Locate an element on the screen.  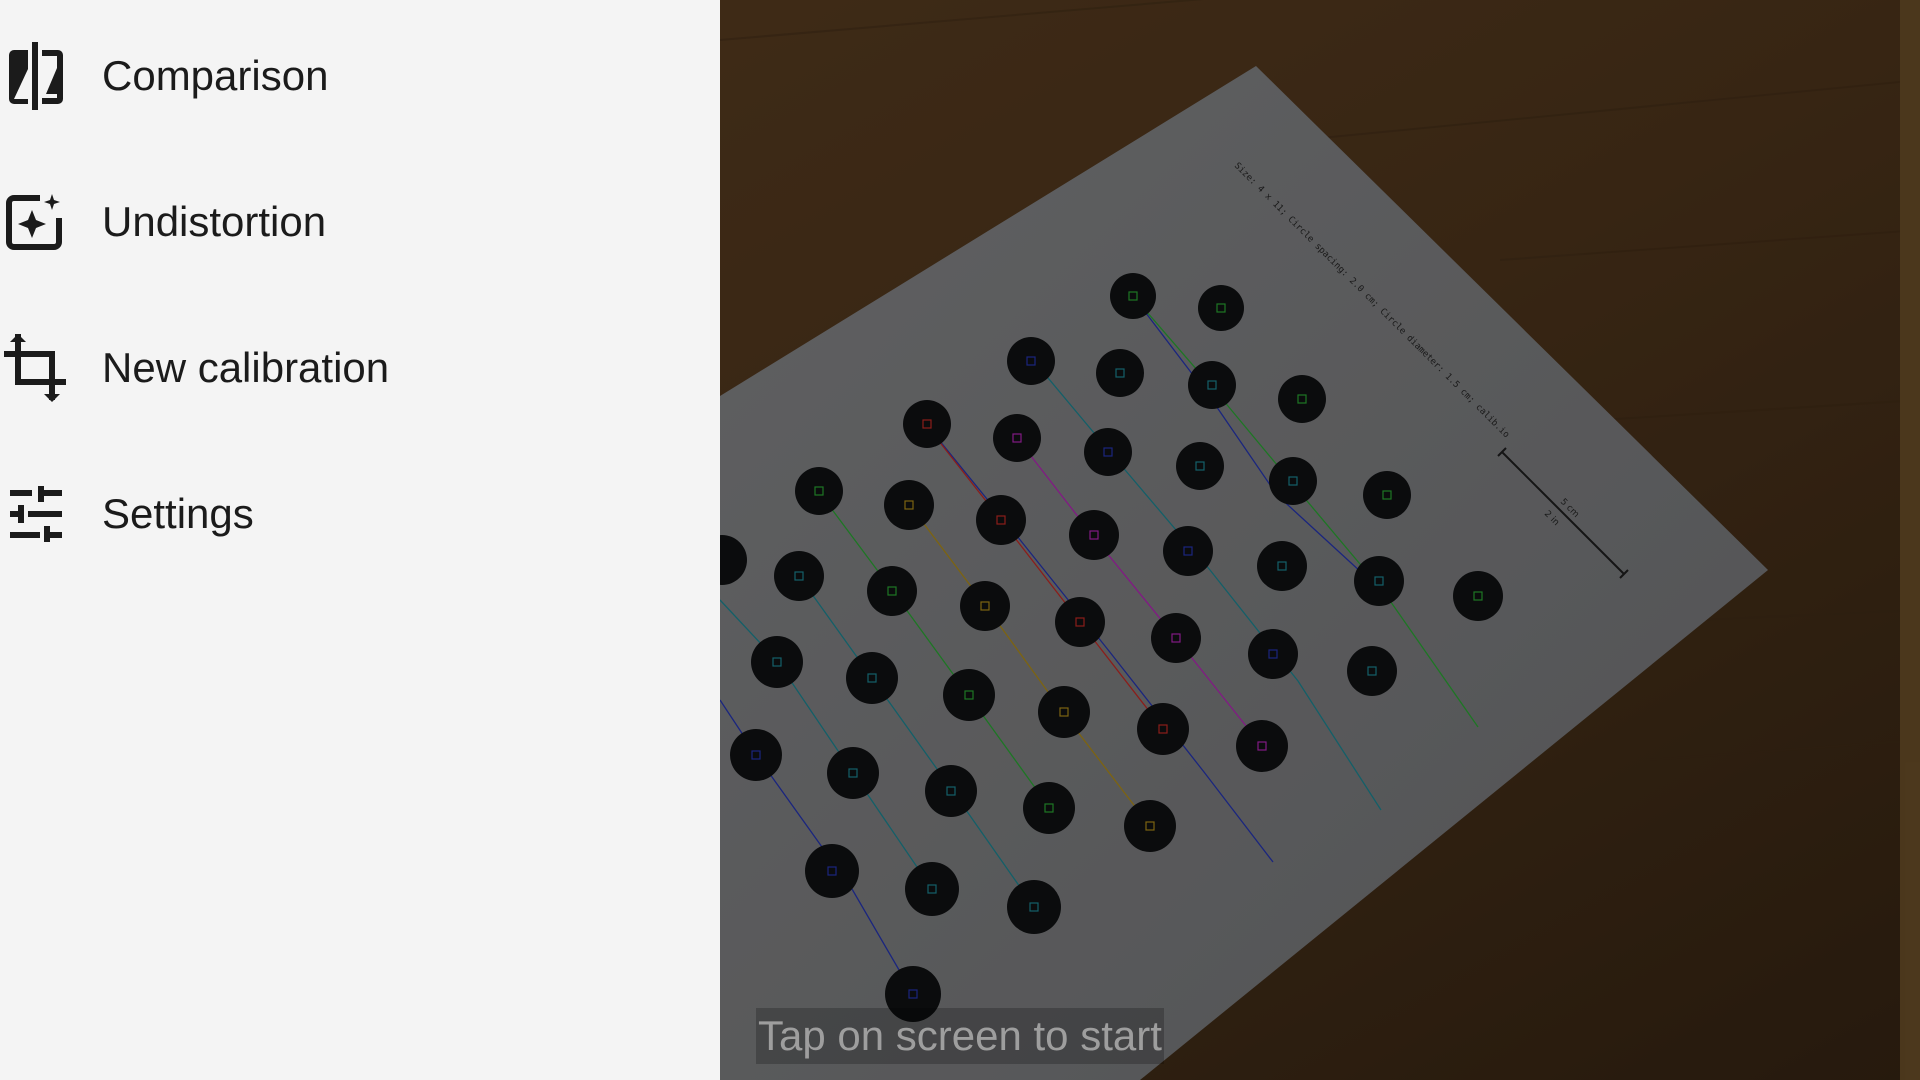
nav-label-settings: Settings is located at coordinates (178, 513).